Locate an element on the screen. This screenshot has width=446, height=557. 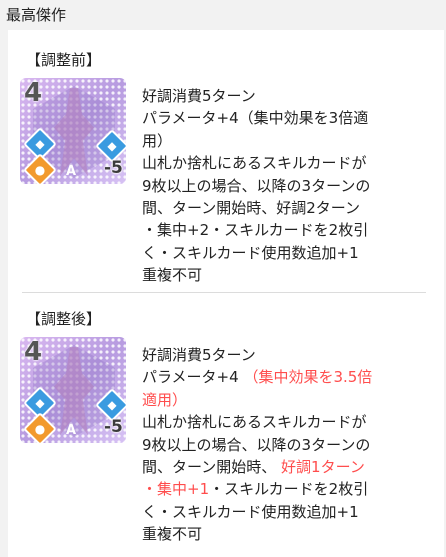
description-text: 間、ターン開始時、好調2ターン is located at coordinates (251, 208).